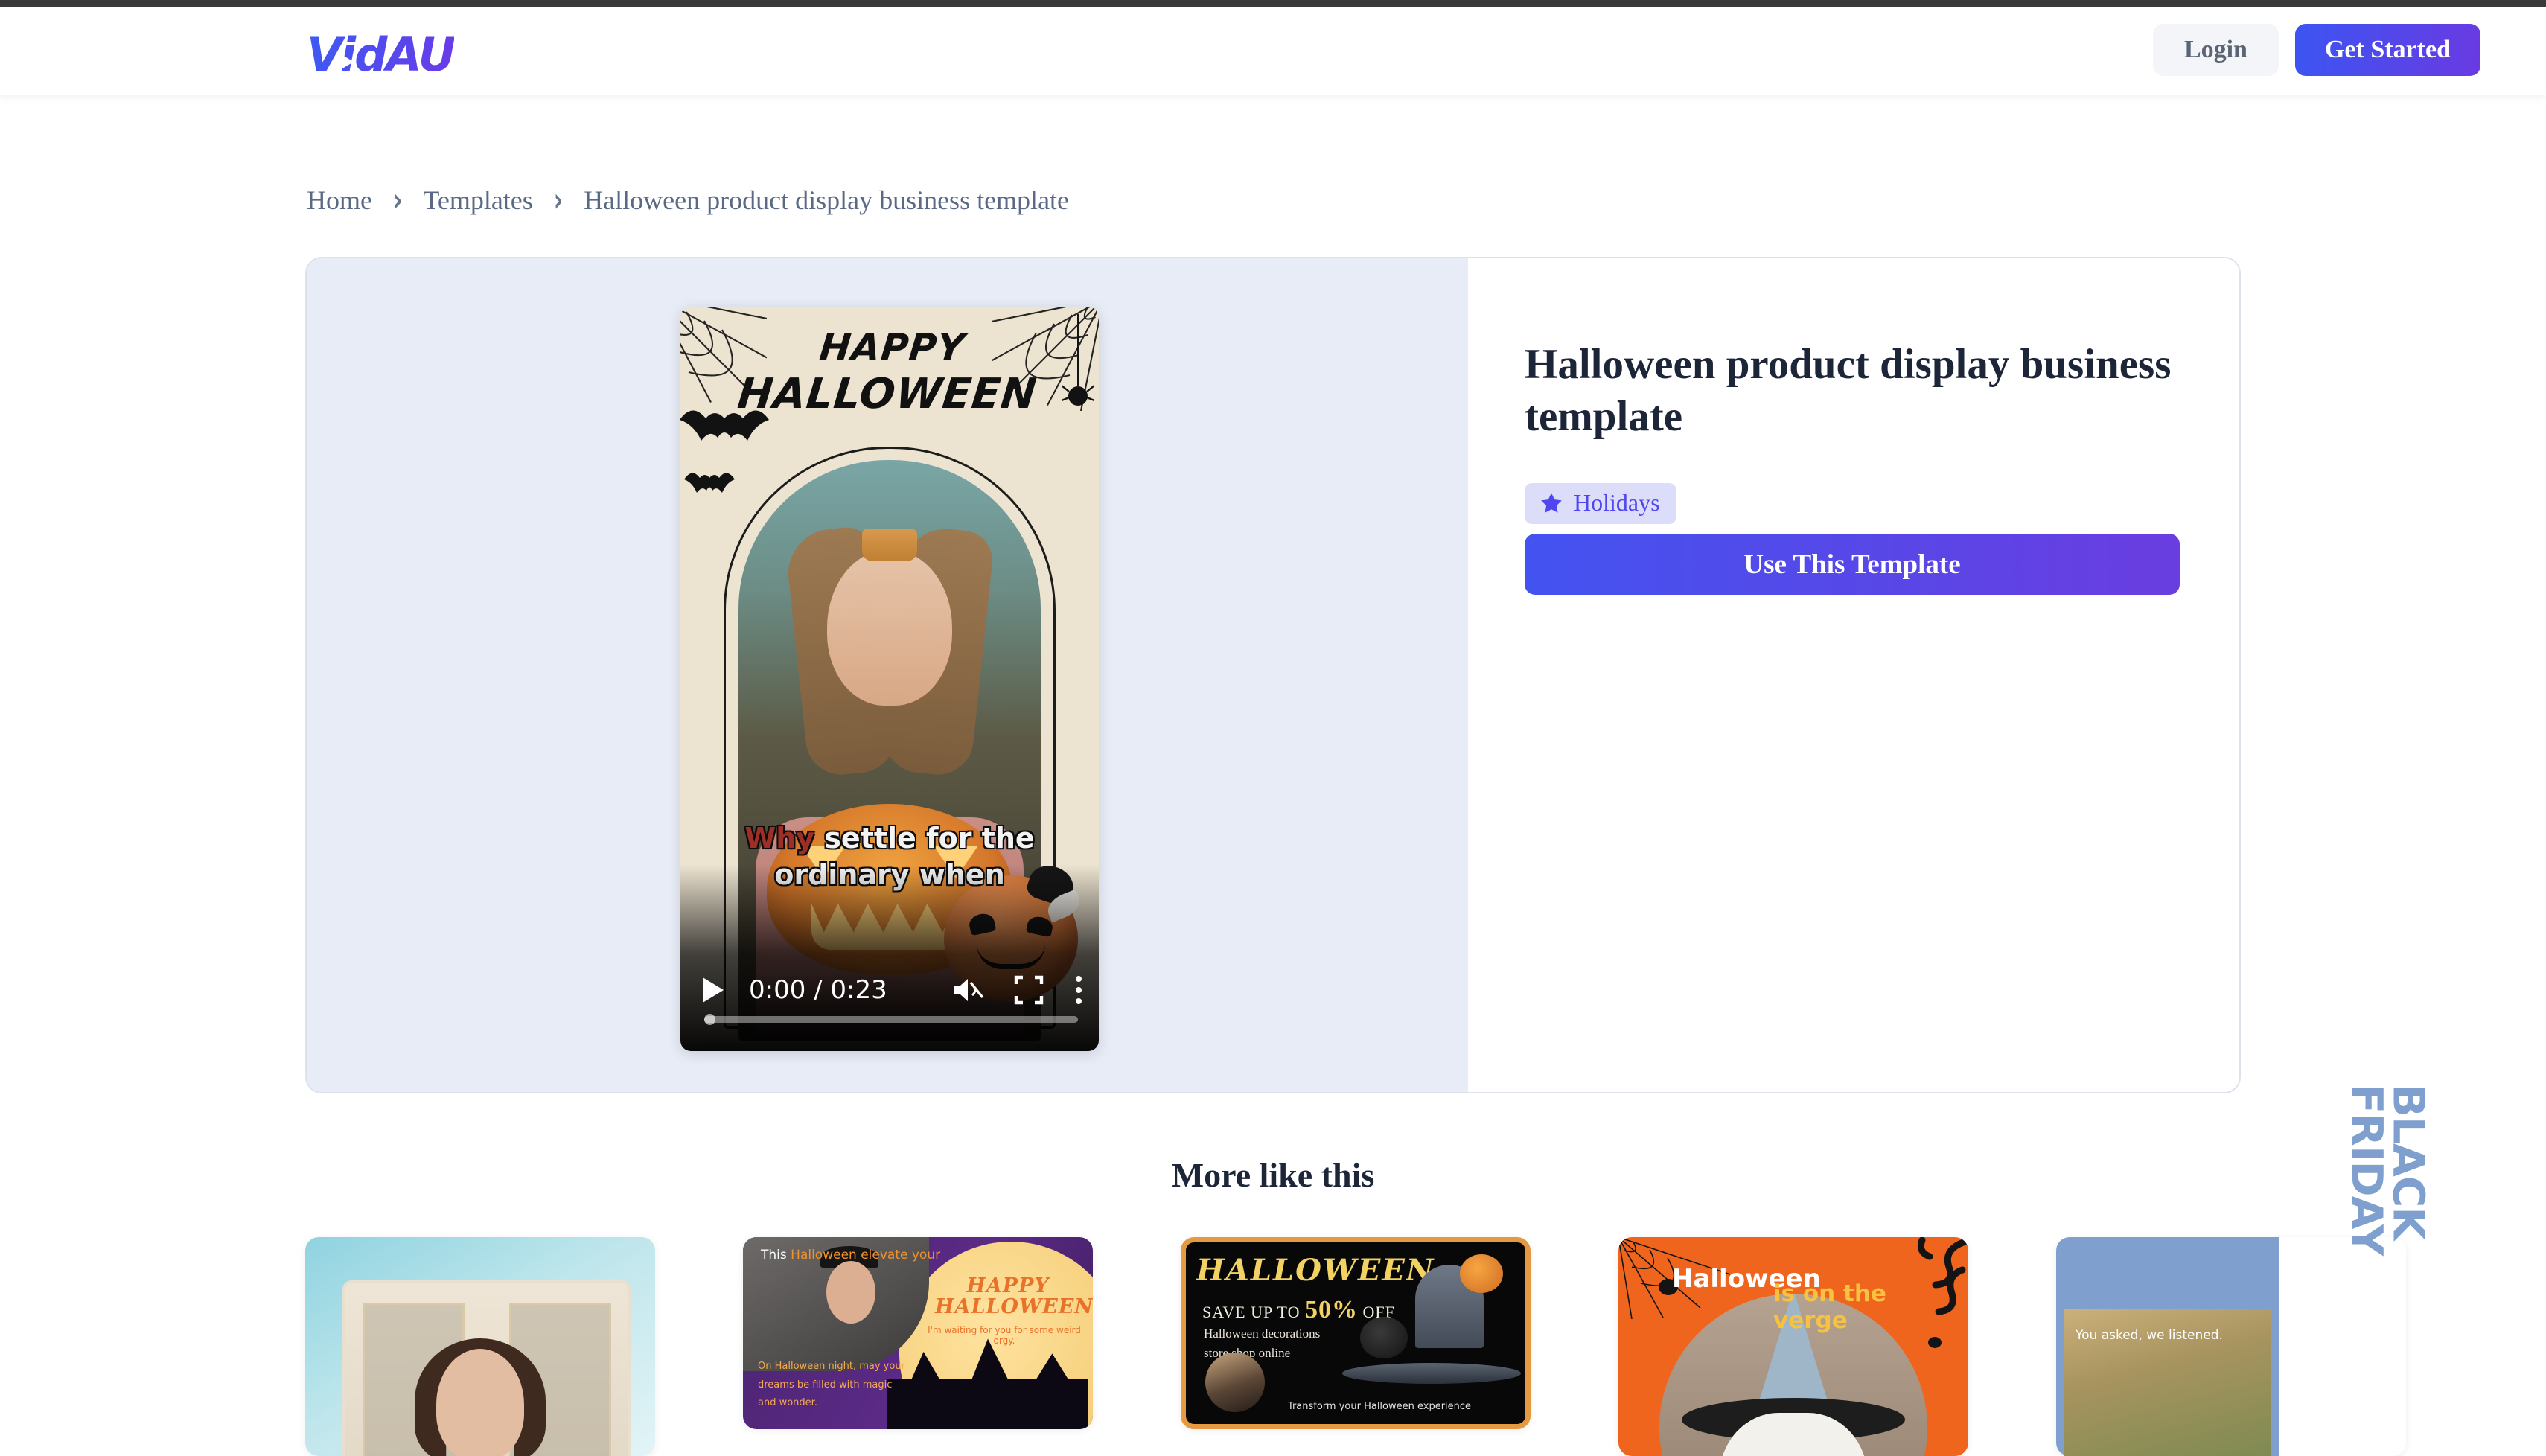 The image size is (2546, 1456). What do you see at coordinates (340, 200) in the screenshot?
I see `breadcrumb-item-home: Home` at bounding box center [340, 200].